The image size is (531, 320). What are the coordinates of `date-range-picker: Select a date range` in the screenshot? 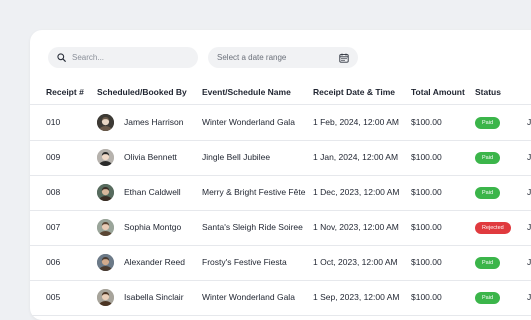 It's located at (283, 57).